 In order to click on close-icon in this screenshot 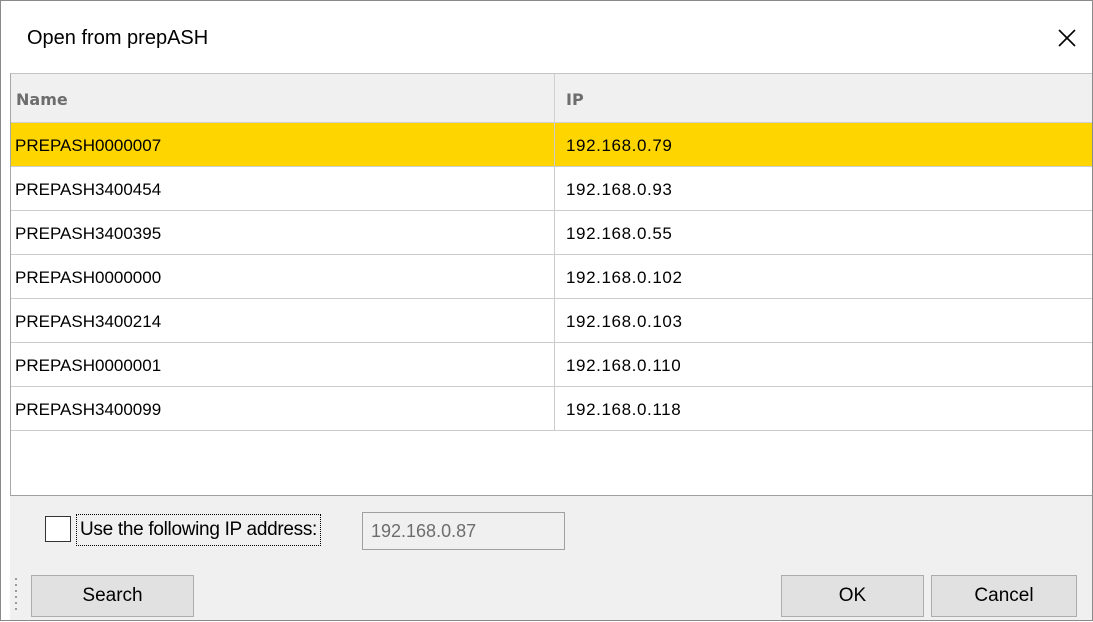, I will do `click(1067, 38)`.